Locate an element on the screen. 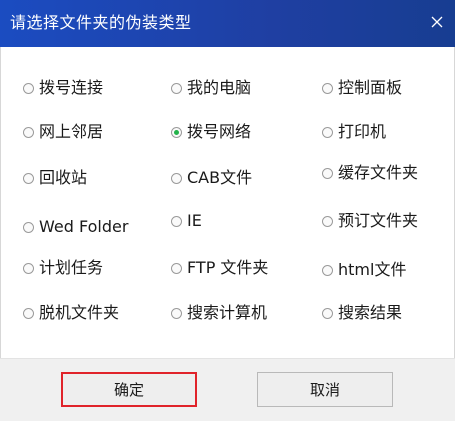 The image size is (455, 421). option-label: 网上邻居 is located at coordinates (71, 131).